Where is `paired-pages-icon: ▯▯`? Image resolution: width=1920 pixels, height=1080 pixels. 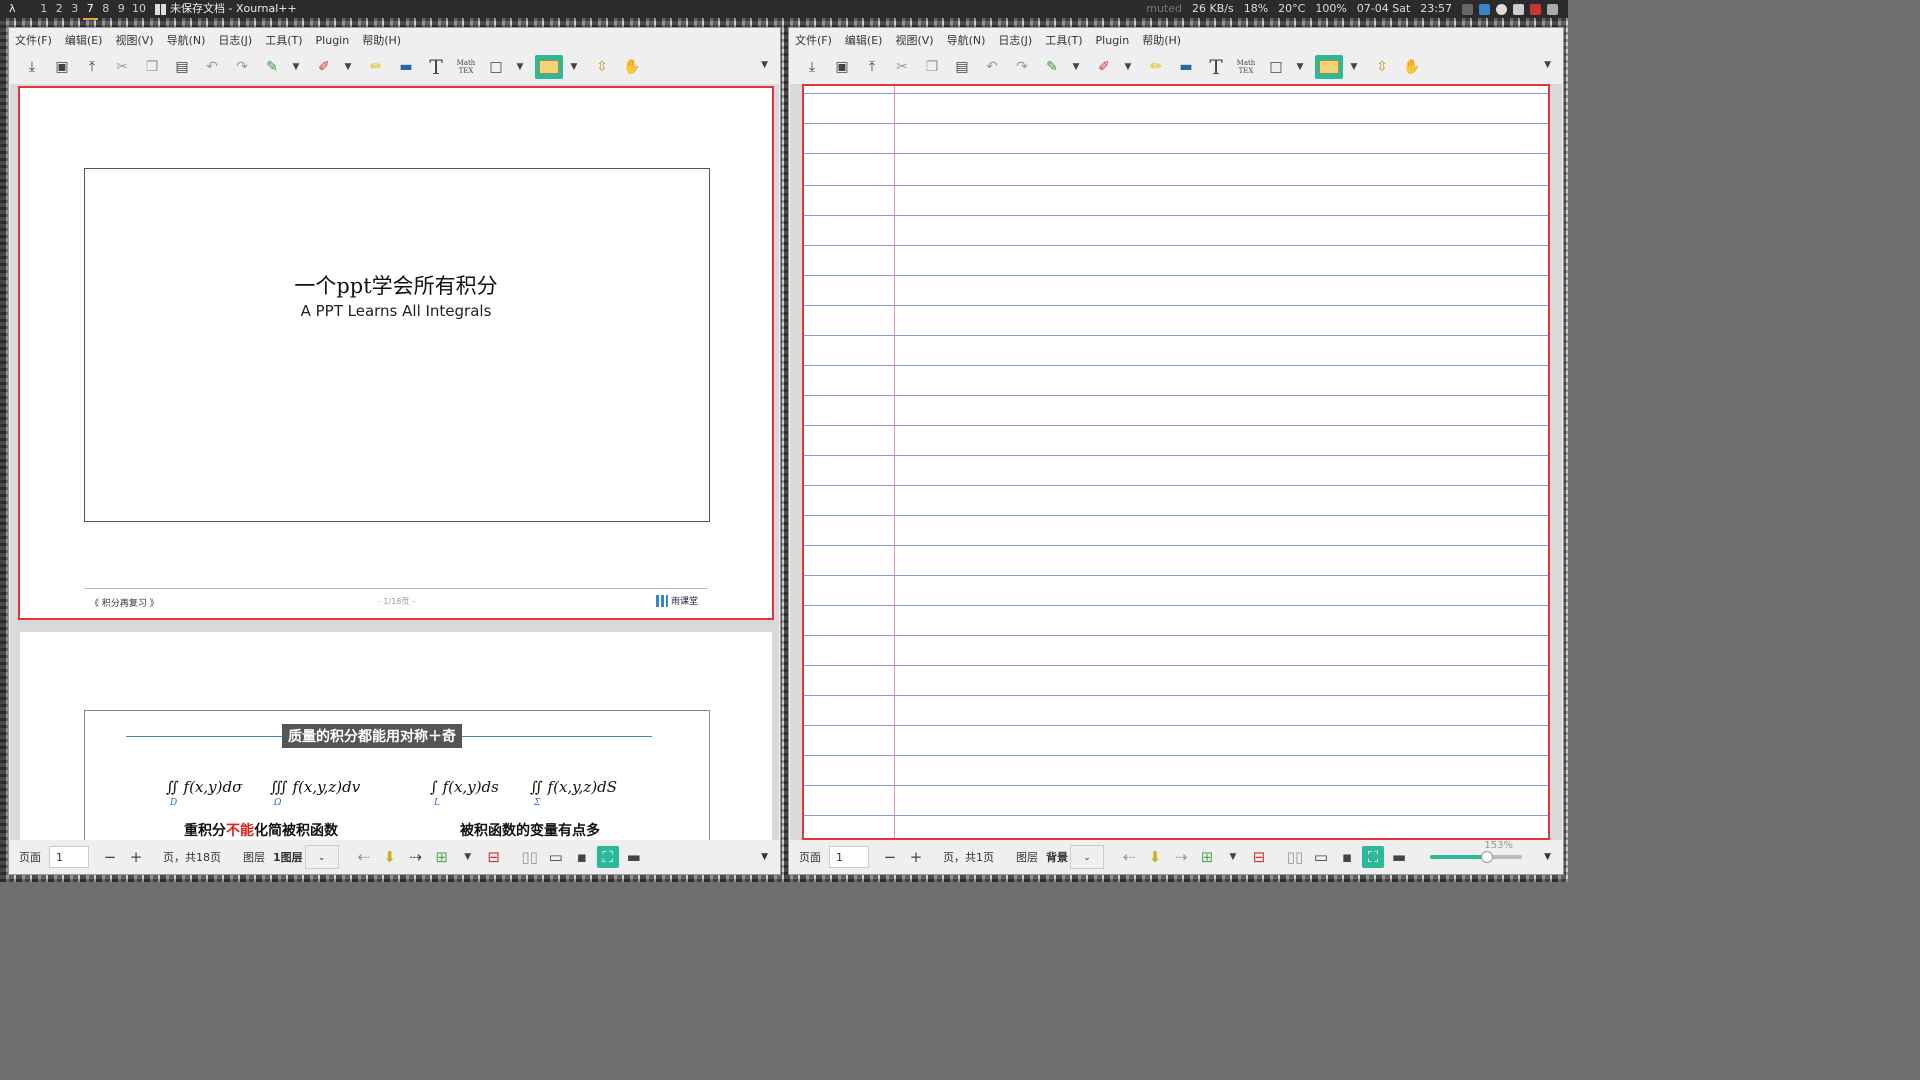
paired-pages-icon: ▯▯ is located at coordinates (530, 857).